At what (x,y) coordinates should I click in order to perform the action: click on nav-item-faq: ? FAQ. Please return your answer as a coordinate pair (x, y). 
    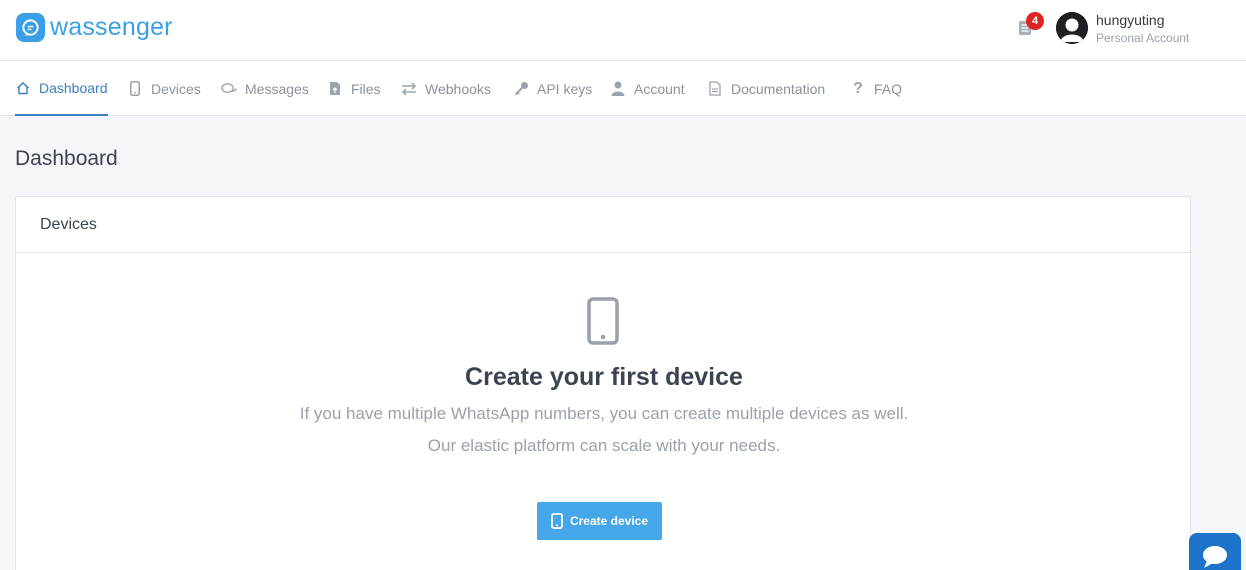
    Looking at the image, I should click on (876, 88).